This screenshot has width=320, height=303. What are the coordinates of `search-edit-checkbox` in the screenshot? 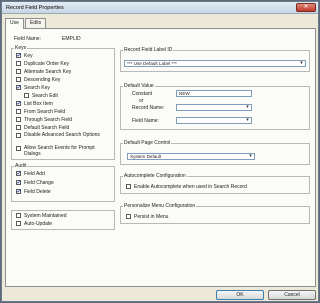 It's located at (26, 95).